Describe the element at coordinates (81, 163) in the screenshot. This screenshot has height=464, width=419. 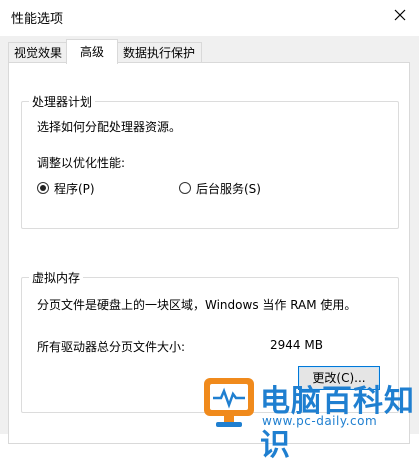
I see `adjust-label: 调整以优化性能:` at that location.